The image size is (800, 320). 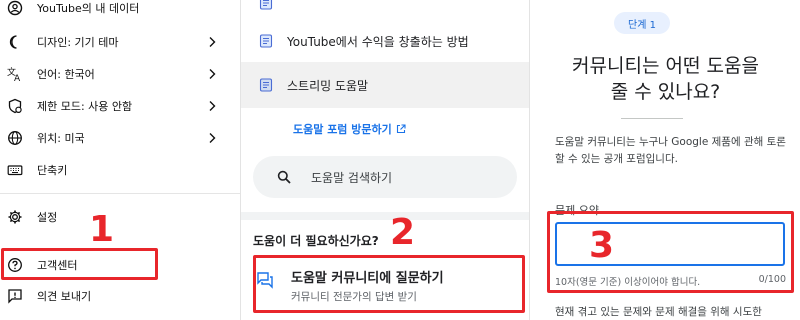 What do you see at coordinates (15, 106) in the screenshot?
I see `restricted-mode-icon` at bounding box center [15, 106].